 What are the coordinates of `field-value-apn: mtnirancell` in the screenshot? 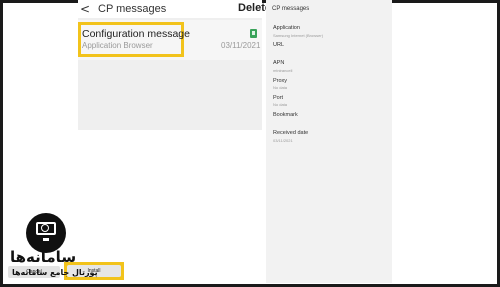 It's located at (283, 70).